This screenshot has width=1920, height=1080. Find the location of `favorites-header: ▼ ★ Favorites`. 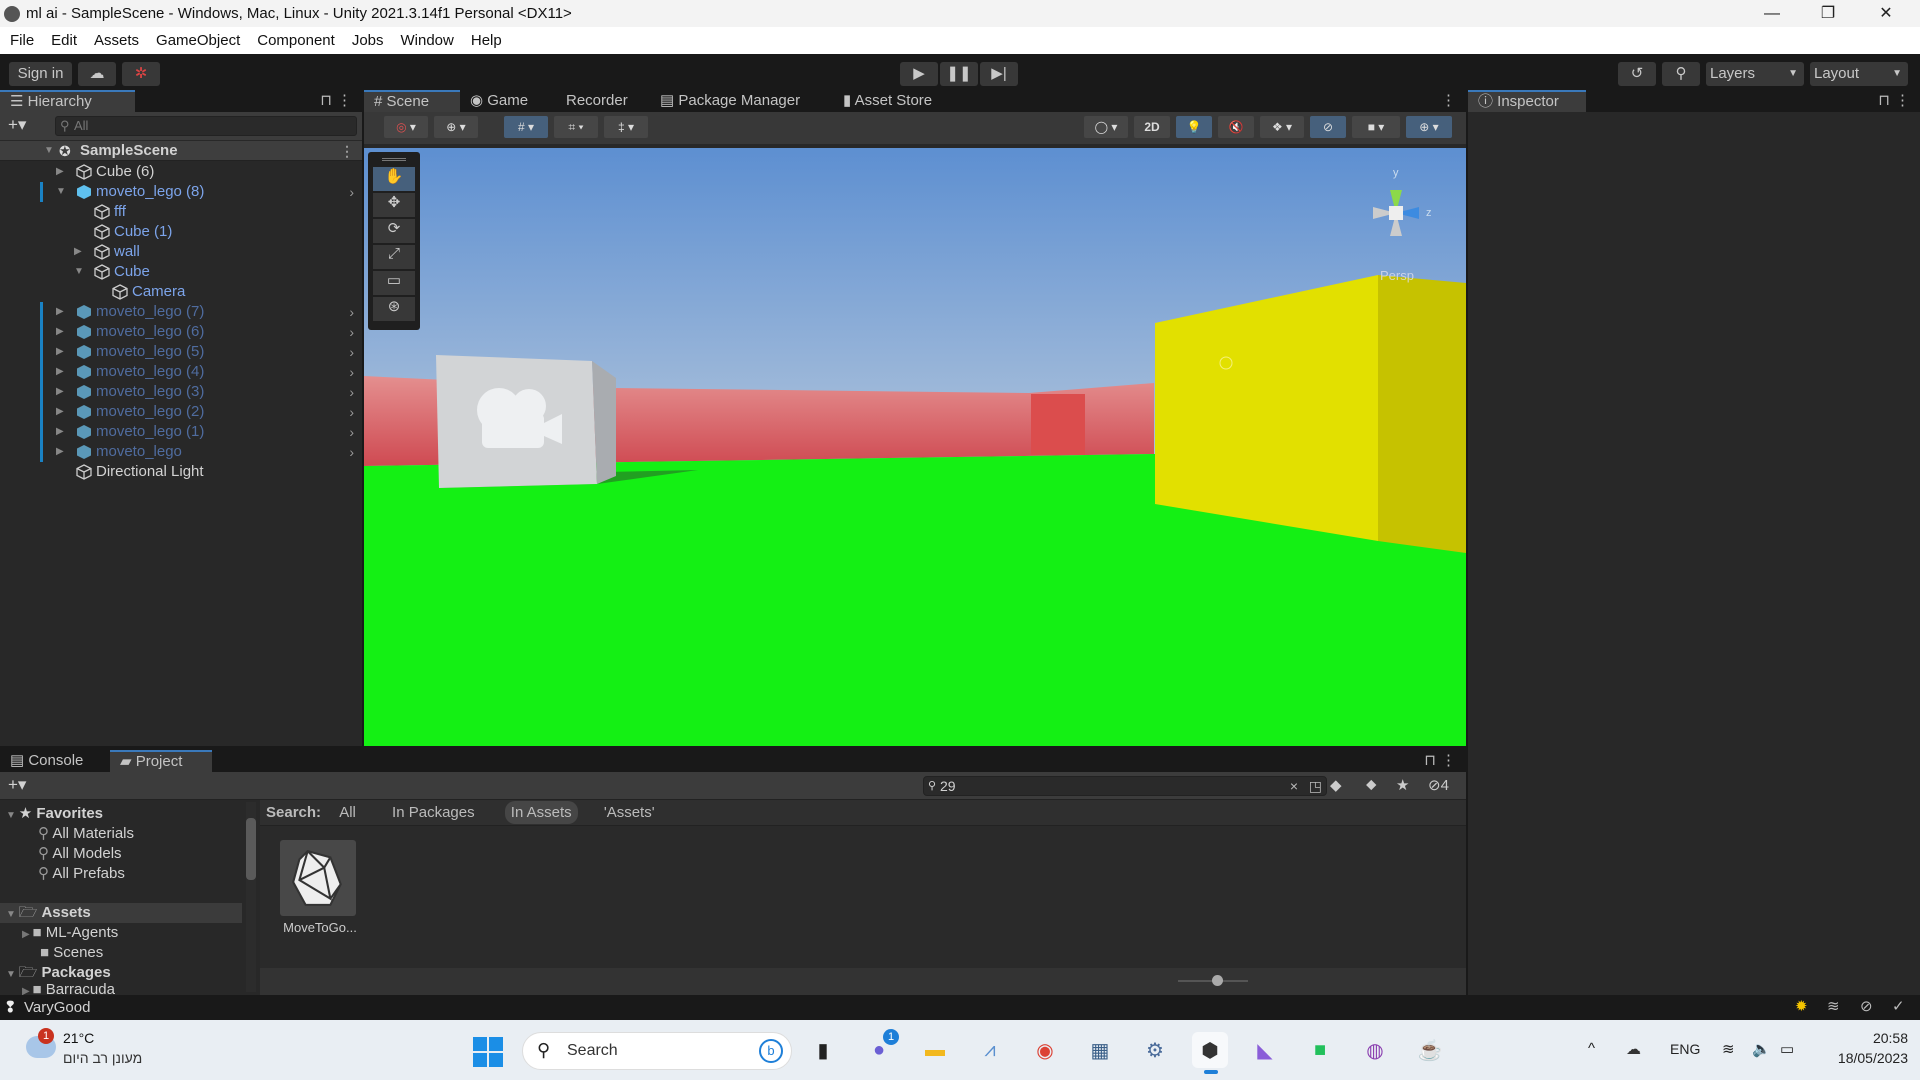

favorites-header: ▼ ★ Favorites is located at coordinates (54, 814).